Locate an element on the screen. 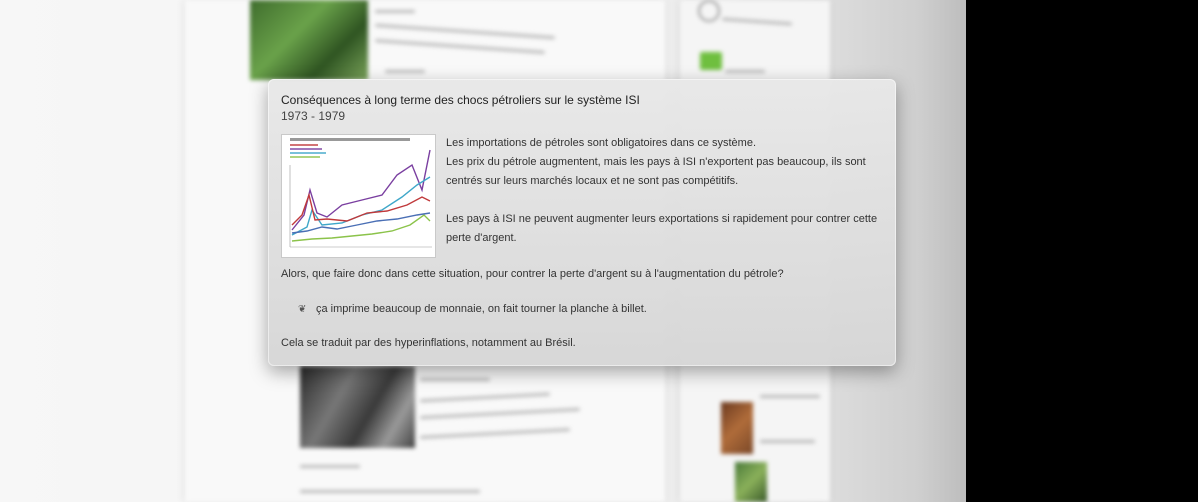 This screenshot has width=1198, height=502. chart-thumbnail-image is located at coordinates (358, 196).